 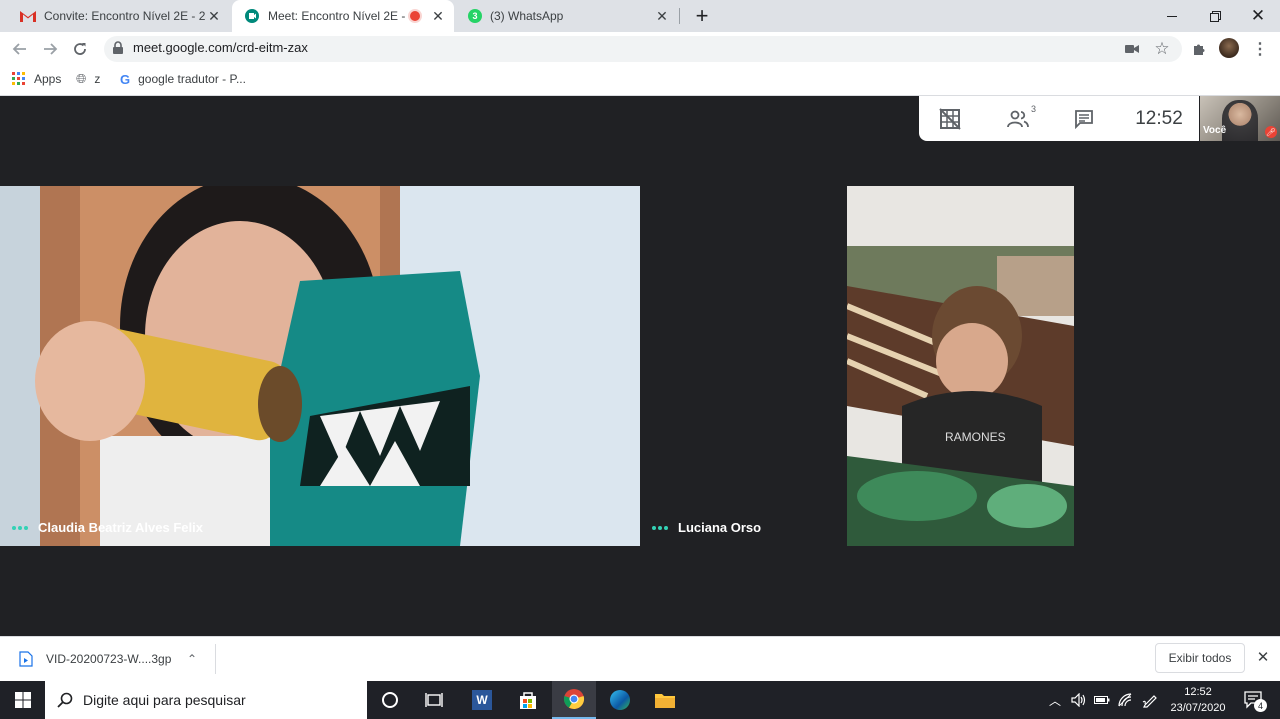 I want to click on bookmark-z: 🌐︎ z, so click(x=88, y=79).